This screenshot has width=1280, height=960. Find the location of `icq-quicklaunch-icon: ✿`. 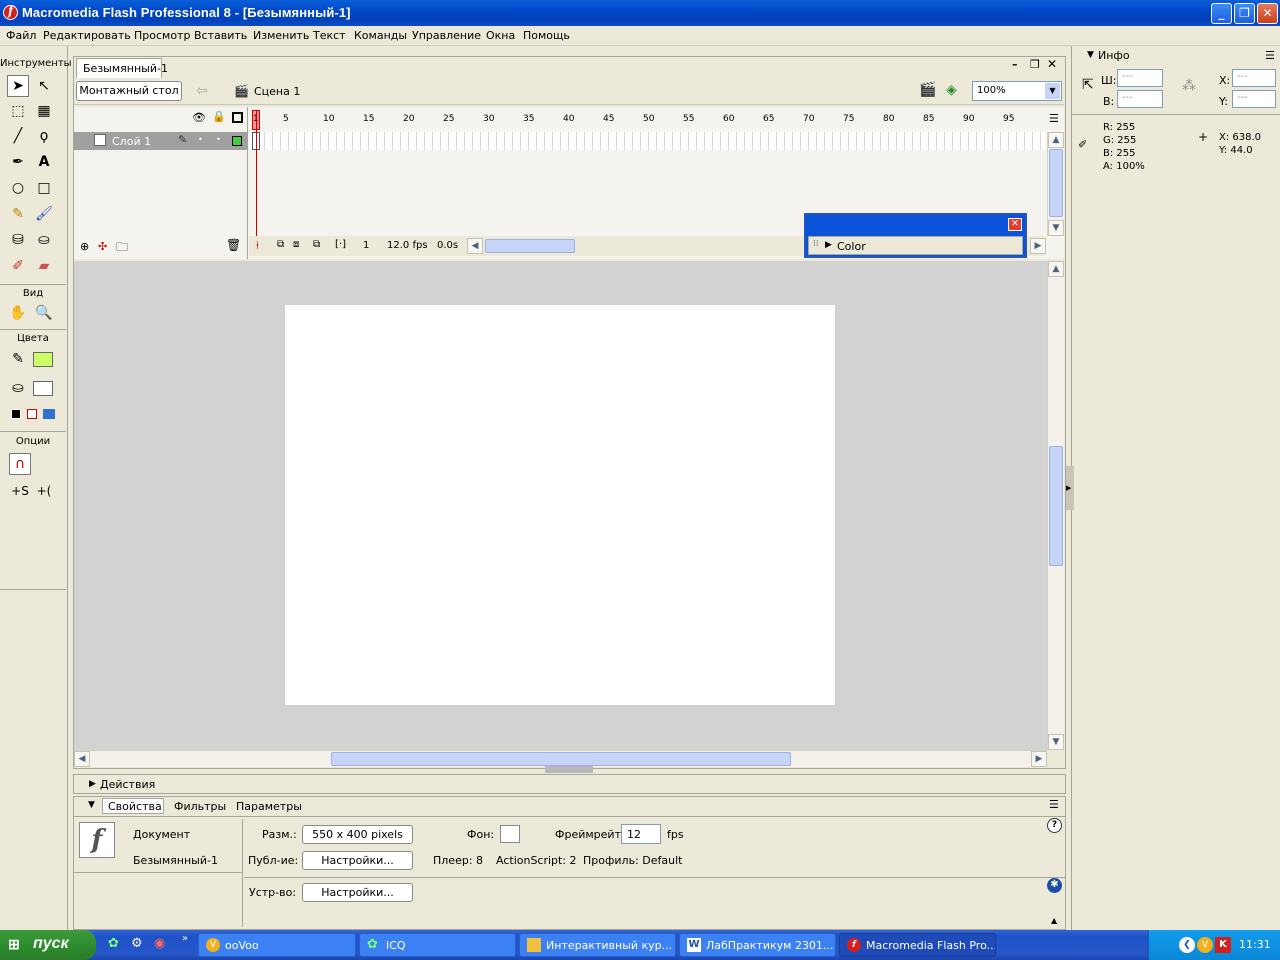

icq-quicklaunch-icon: ✿ is located at coordinates (113, 943).